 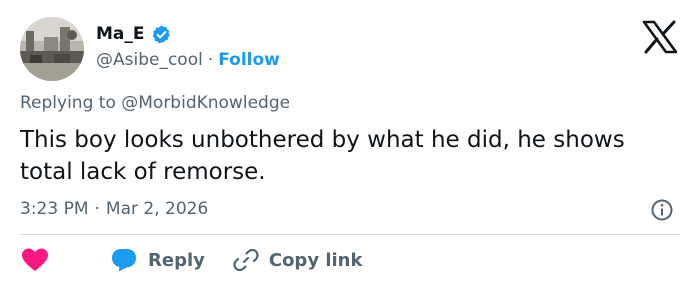 I want to click on reply-label: Reply, so click(x=176, y=260).